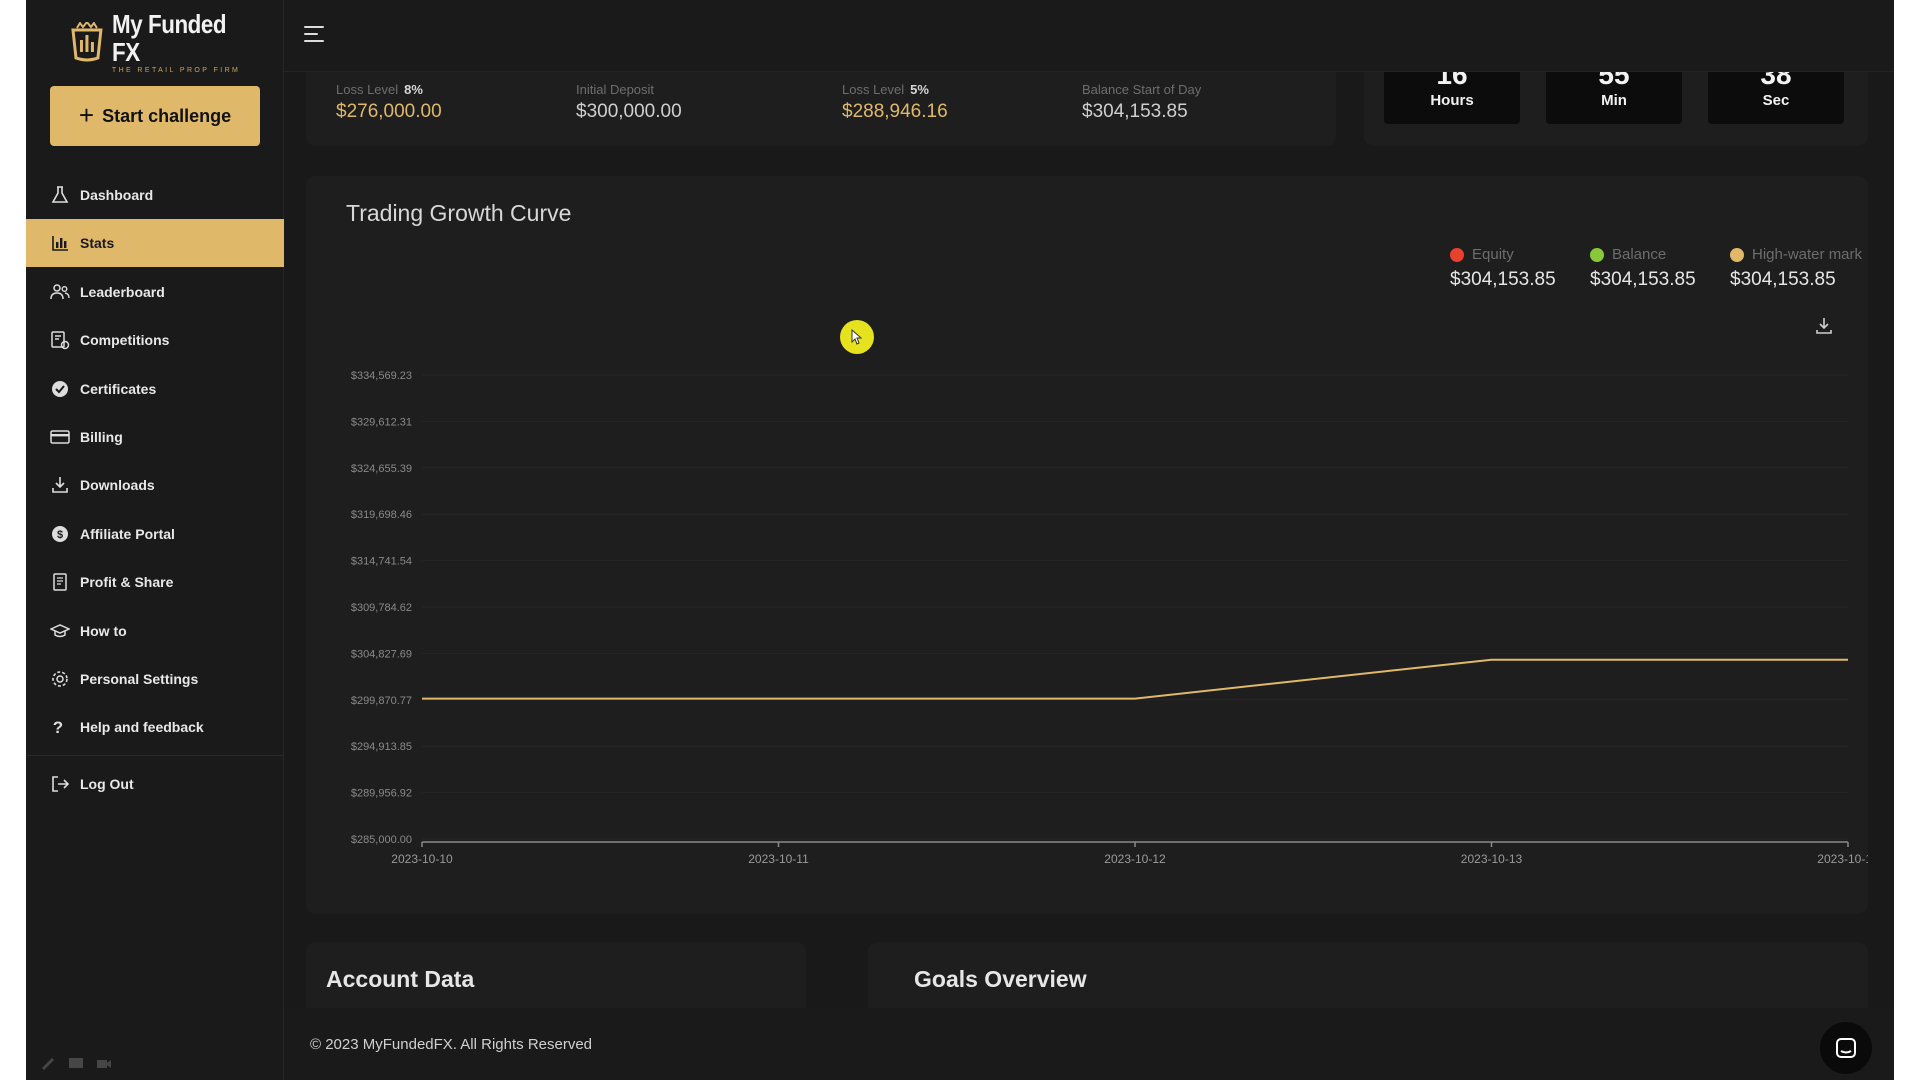  I want to click on sidebar-item-leaderboard: Leaderboard, so click(155, 292).